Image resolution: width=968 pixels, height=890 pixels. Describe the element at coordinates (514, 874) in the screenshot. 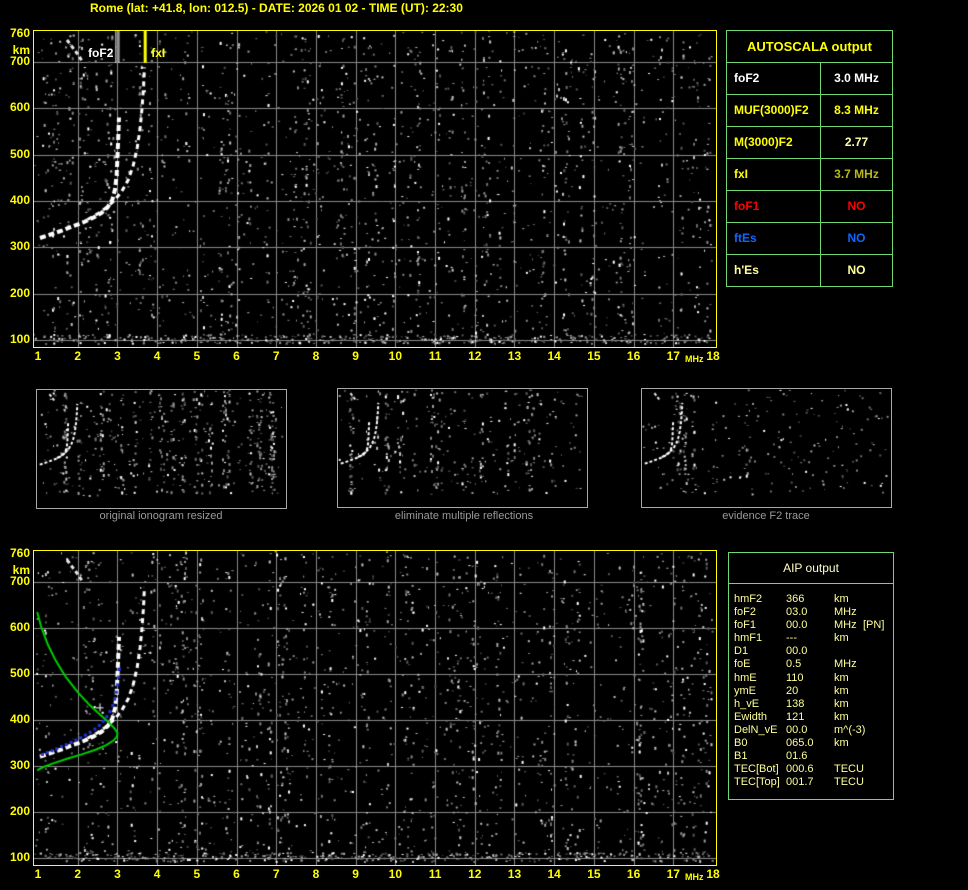

I see `x-axis-tick-label: 13` at that location.